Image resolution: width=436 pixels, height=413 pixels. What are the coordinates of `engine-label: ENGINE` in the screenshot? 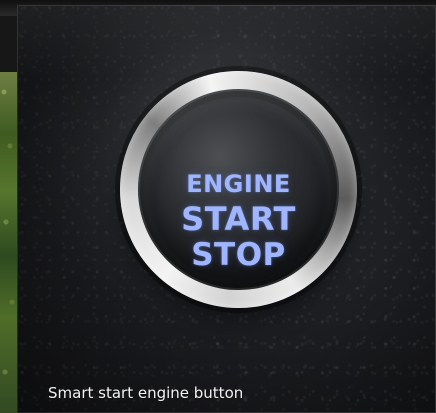 It's located at (238, 184).